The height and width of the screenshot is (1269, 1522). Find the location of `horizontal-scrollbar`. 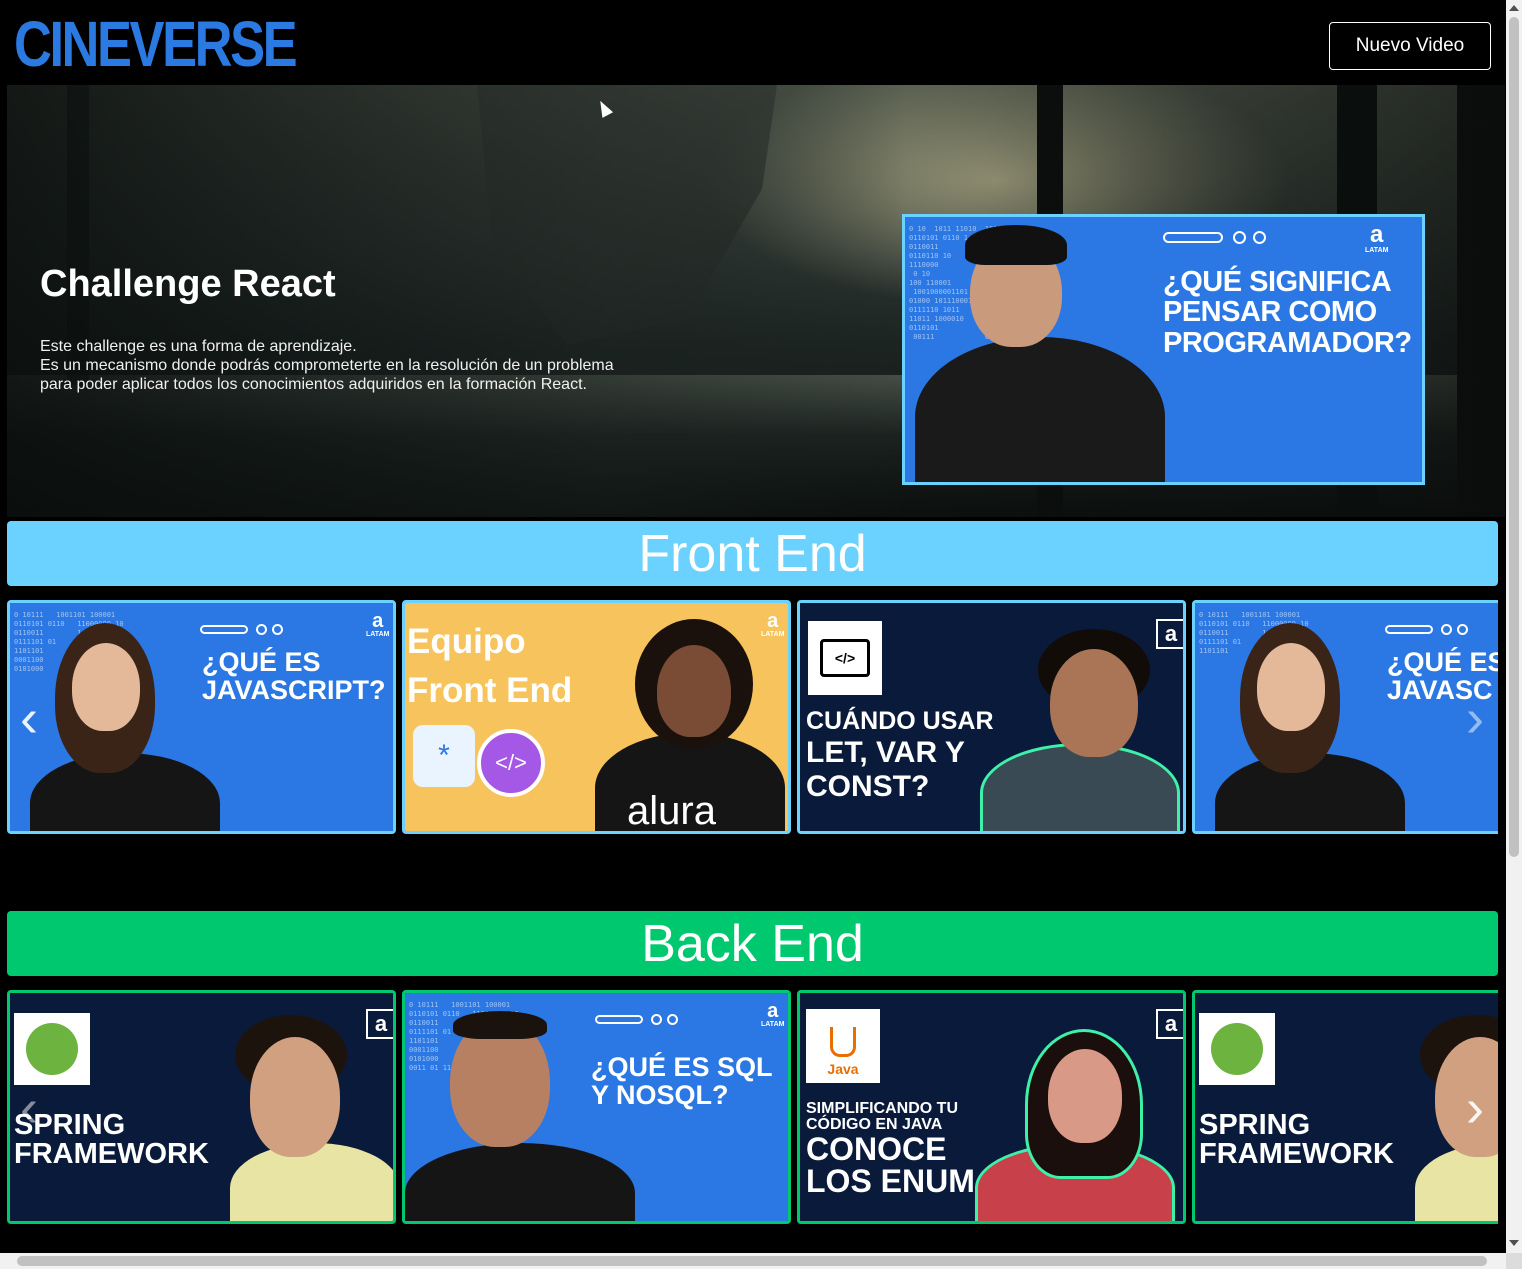

horizontal-scrollbar is located at coordinates (753, 1261).